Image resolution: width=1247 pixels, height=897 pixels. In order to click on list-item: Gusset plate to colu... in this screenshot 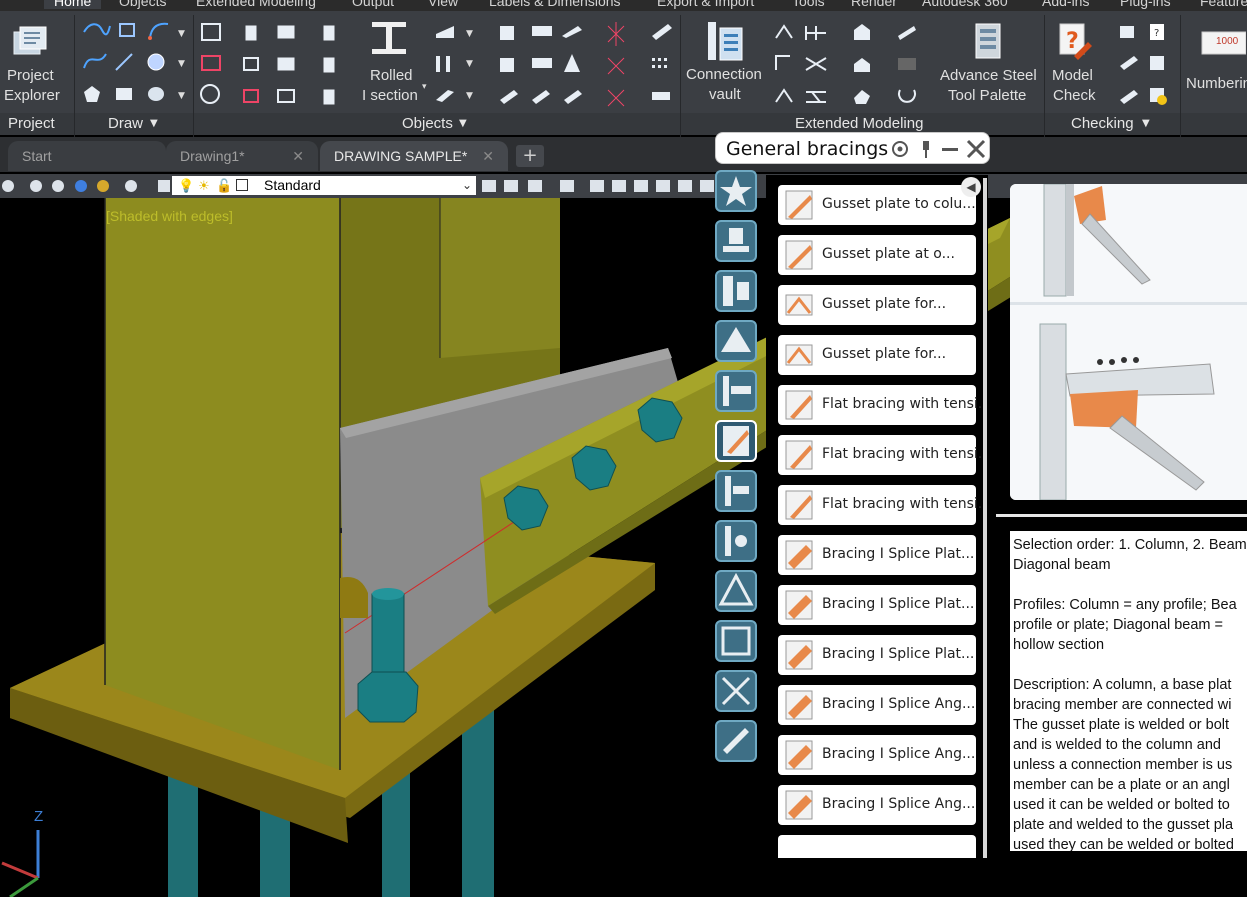, I will do `click(877, 205)`.